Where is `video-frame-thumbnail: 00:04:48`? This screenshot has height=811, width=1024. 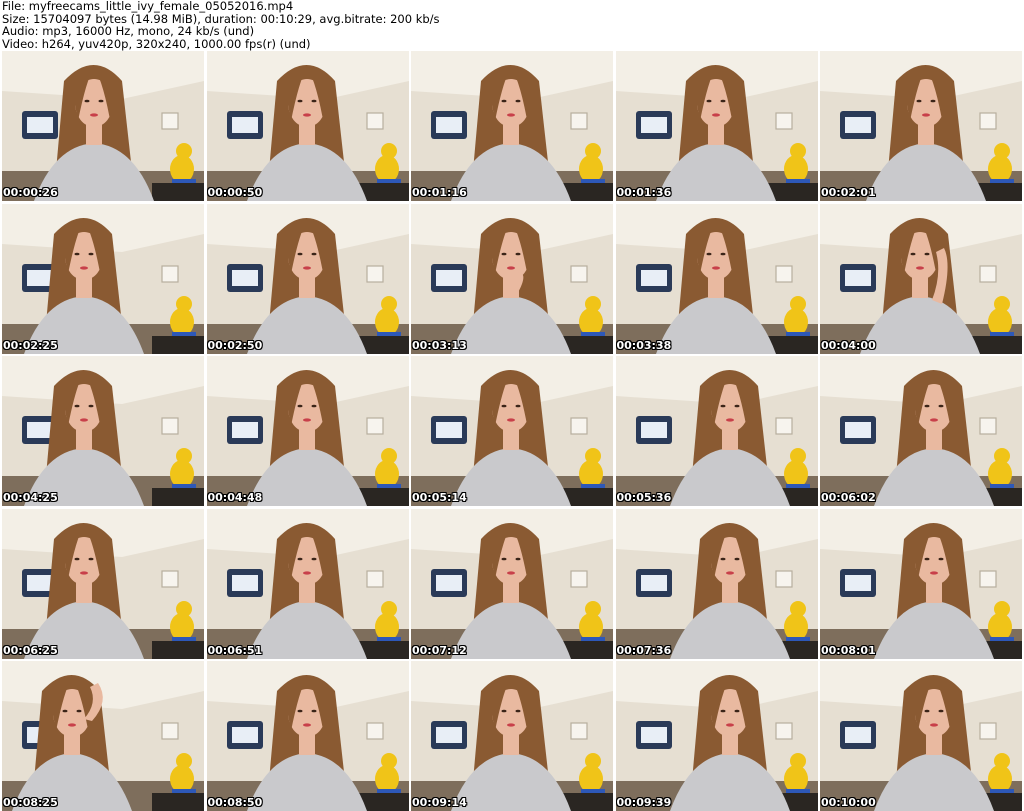 video-frame-thumbnail: 00:04:48 is located at coordinates (307, 431).